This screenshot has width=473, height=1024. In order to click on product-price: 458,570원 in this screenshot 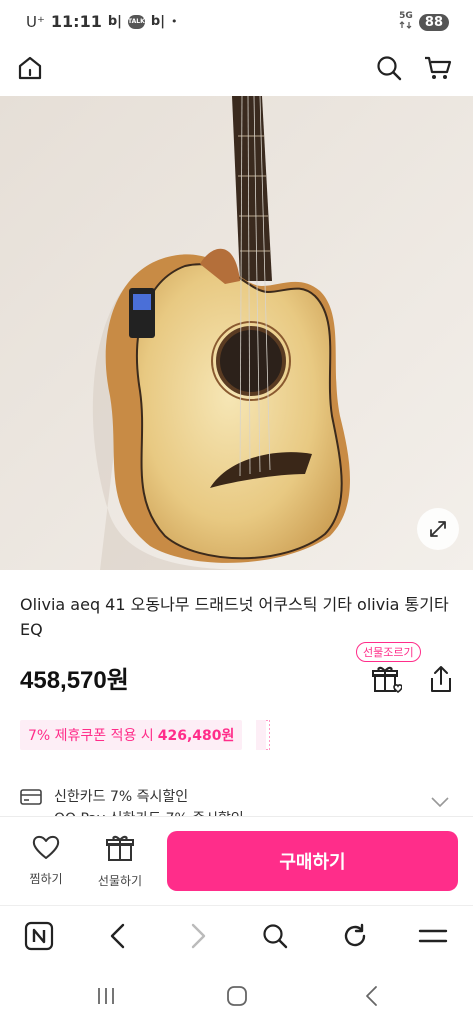, I will do `click(74, 680)`.